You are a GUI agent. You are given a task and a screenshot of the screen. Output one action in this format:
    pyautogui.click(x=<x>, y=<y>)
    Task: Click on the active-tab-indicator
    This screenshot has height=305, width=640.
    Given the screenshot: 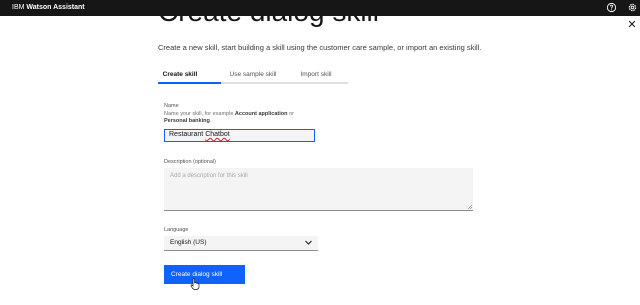 What is the action you would take?
    pyautogui.click(x=189, y=83)
    